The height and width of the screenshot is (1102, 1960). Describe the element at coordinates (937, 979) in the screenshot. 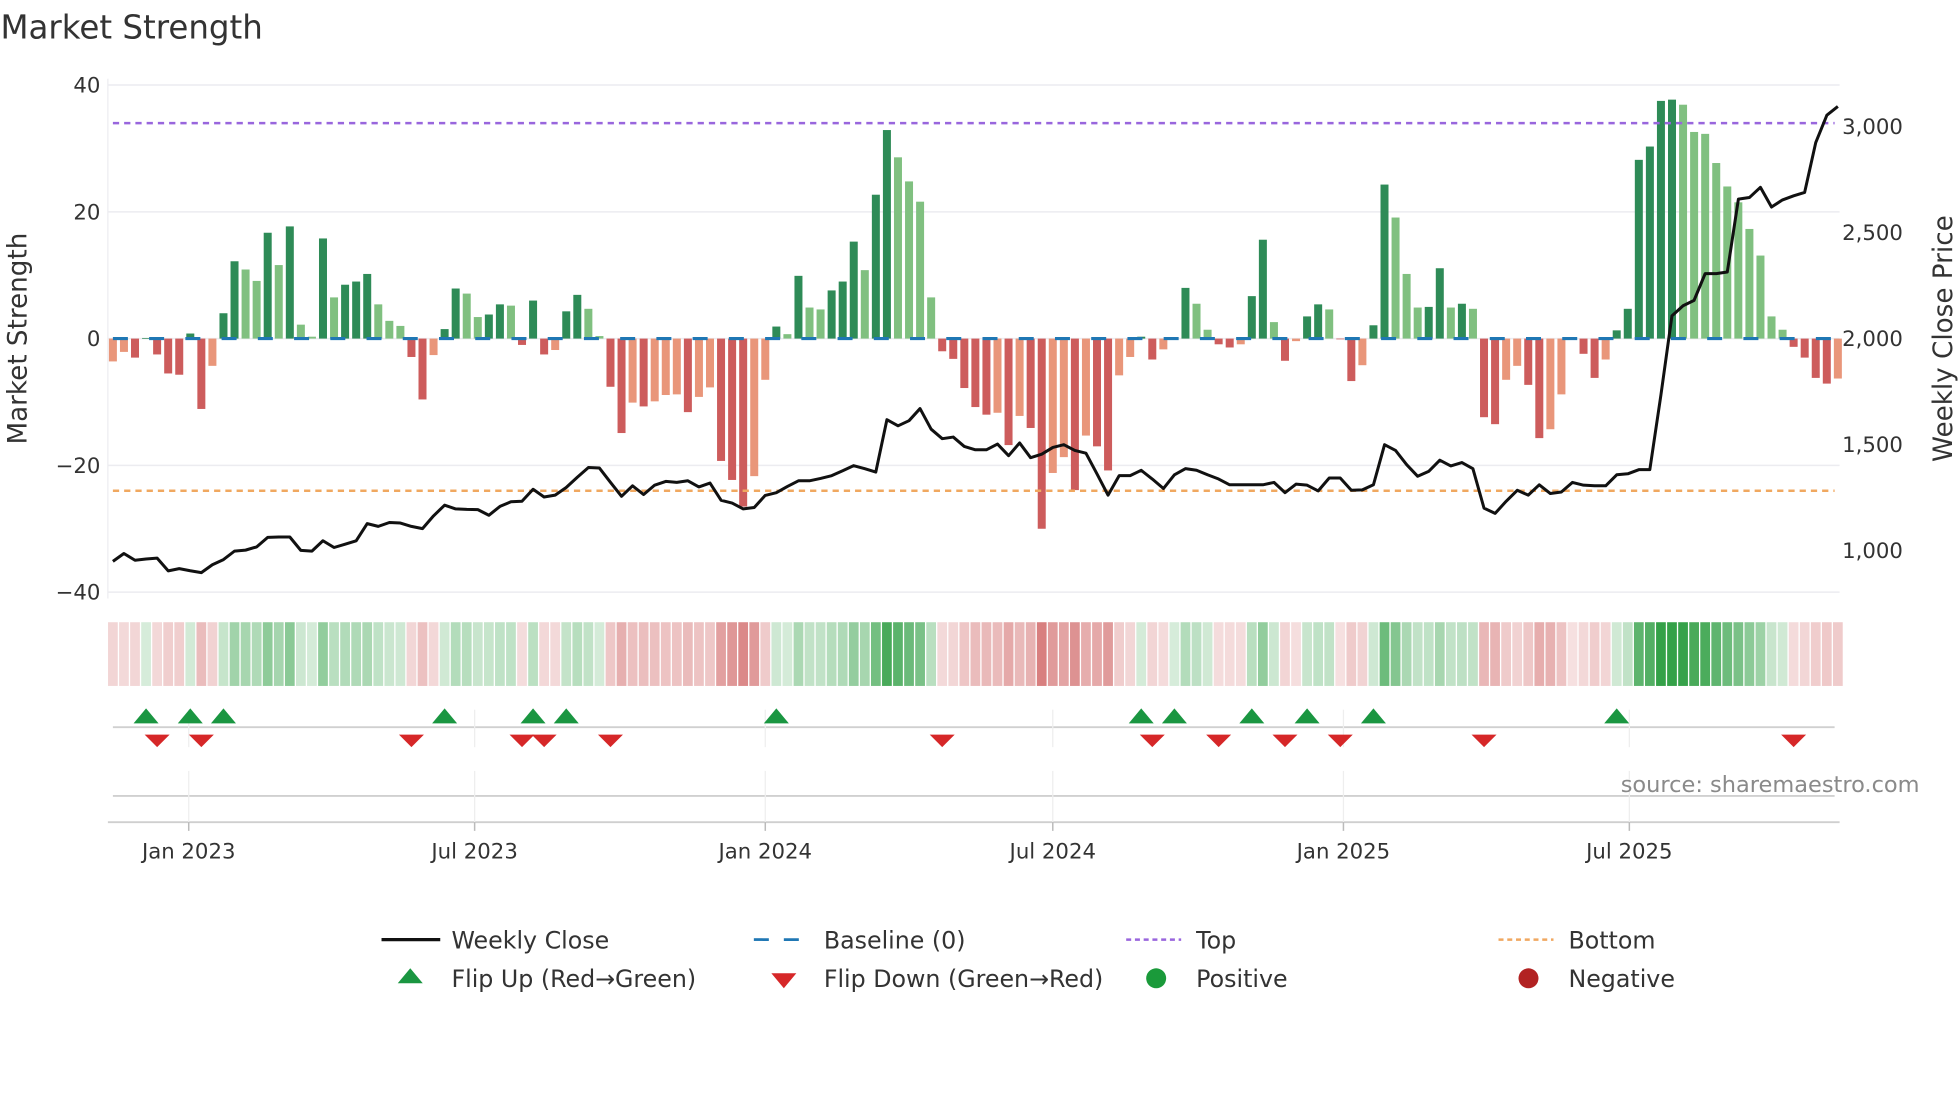

I see `legend-item-flip-down: Flip Down (Green→Red)` at that location.